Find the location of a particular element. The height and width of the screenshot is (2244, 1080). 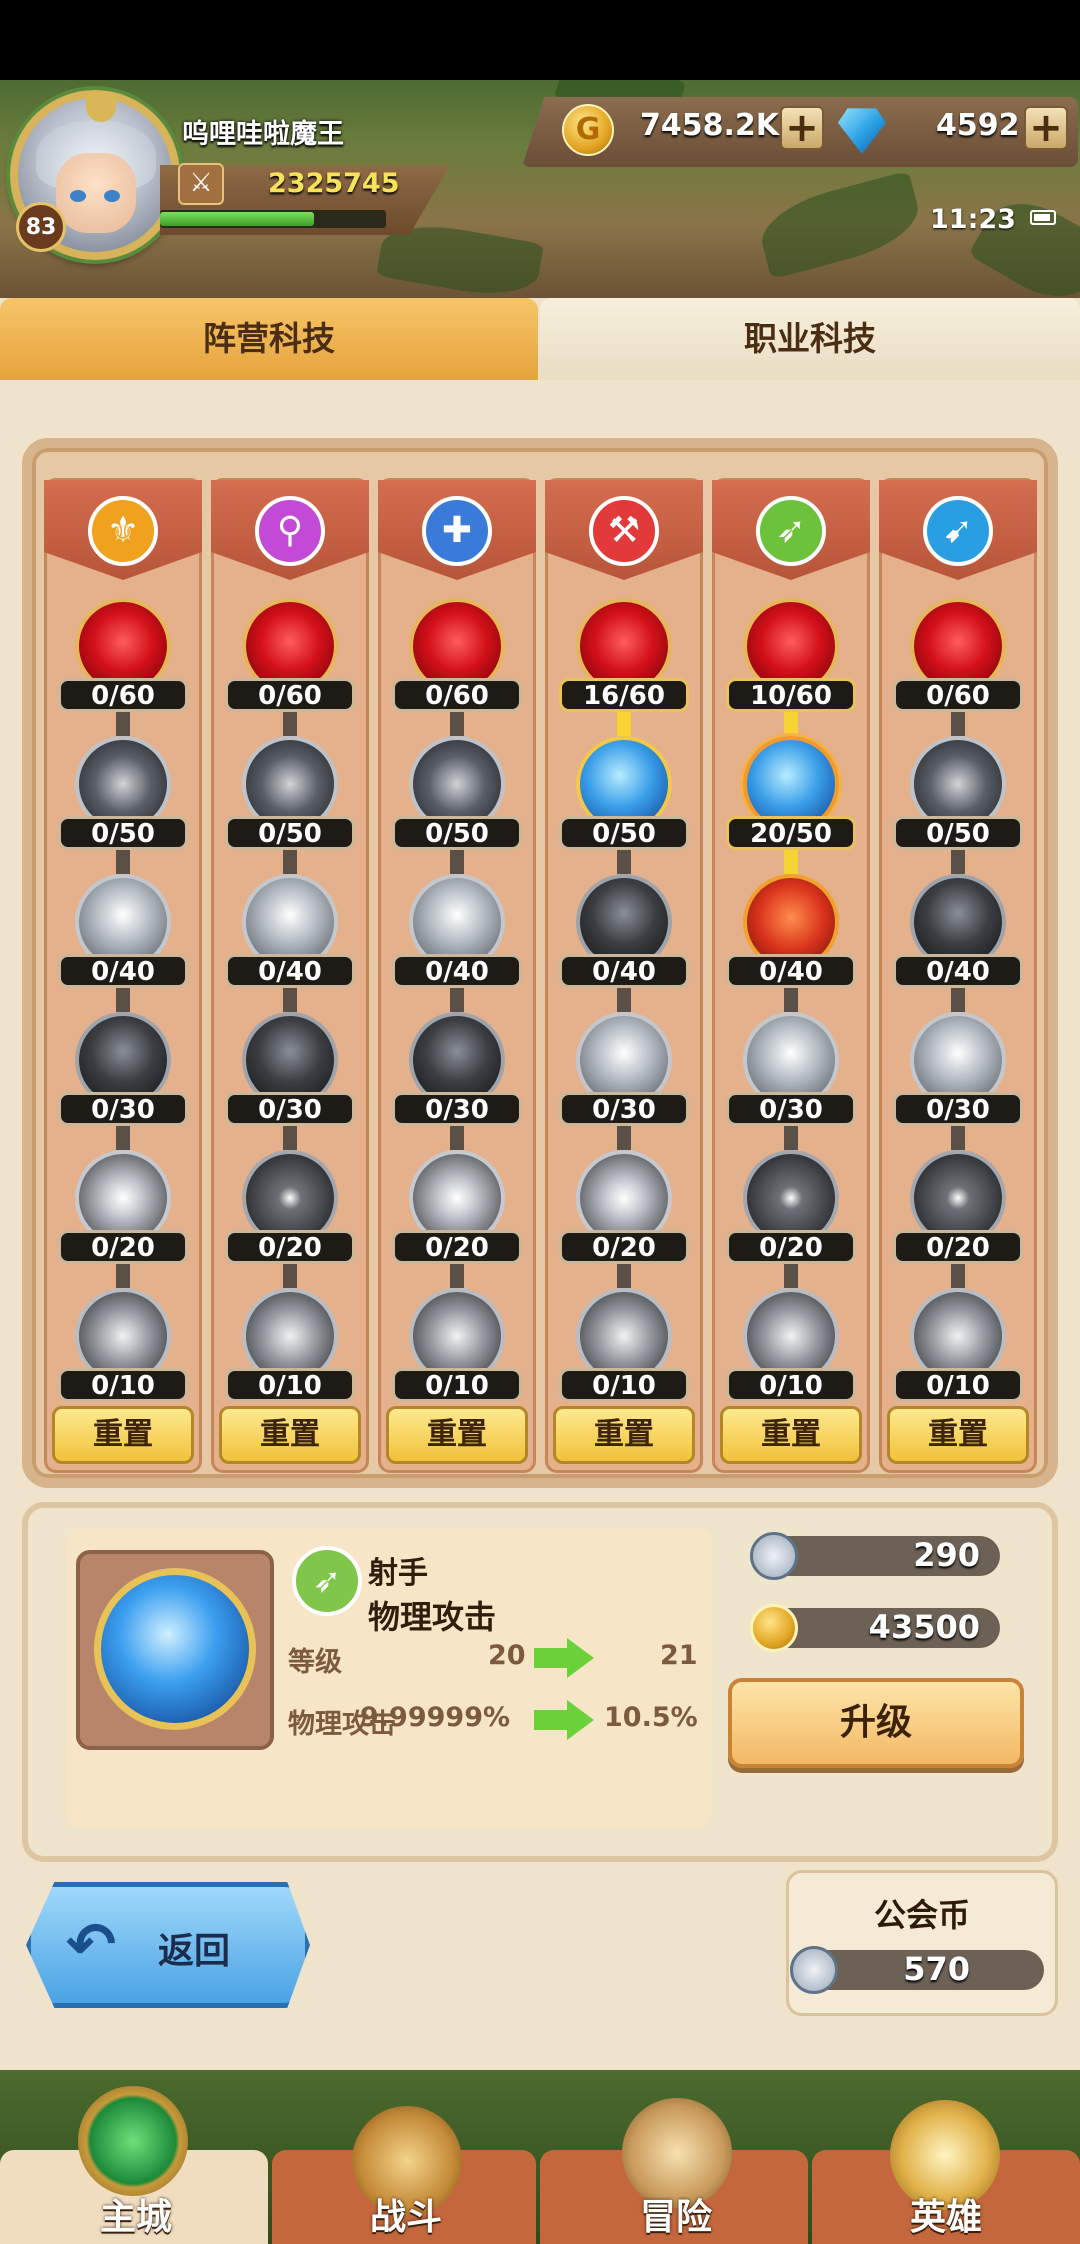

node-level-count: 10/60 is located at coordinates (791, 695).